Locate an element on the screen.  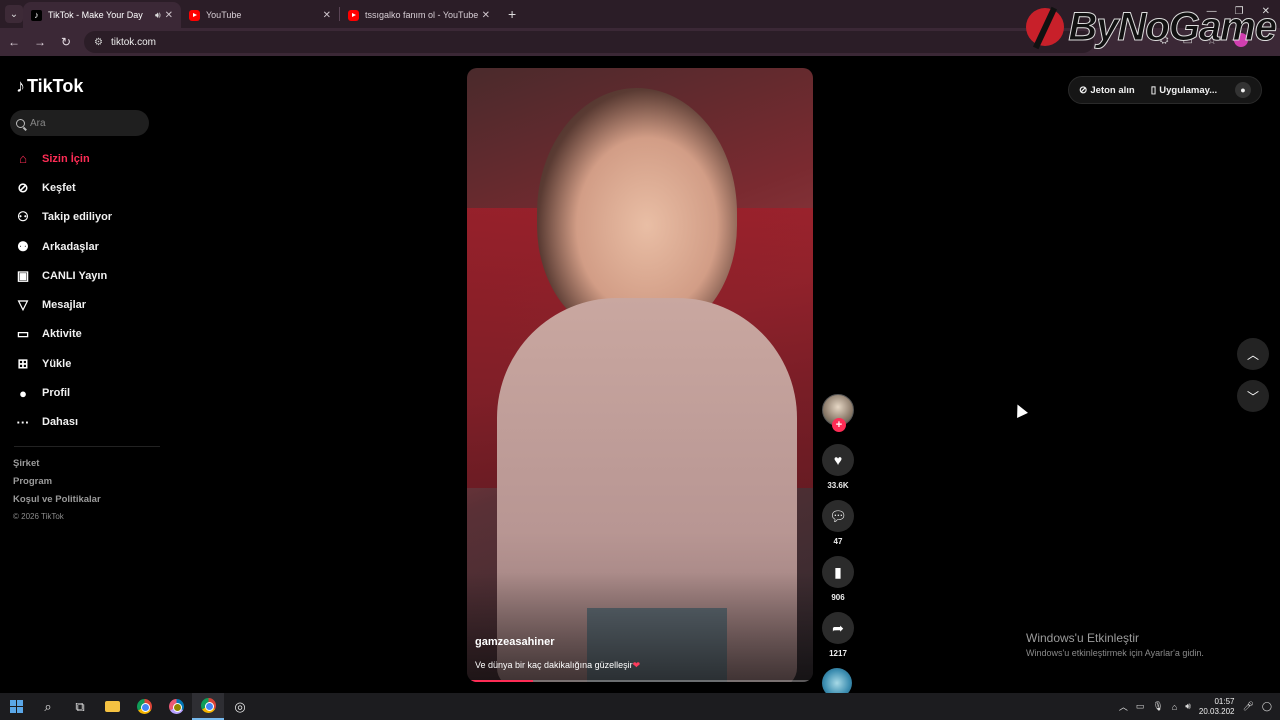
minimize-icon: — is located at coordinates (1212, 11).